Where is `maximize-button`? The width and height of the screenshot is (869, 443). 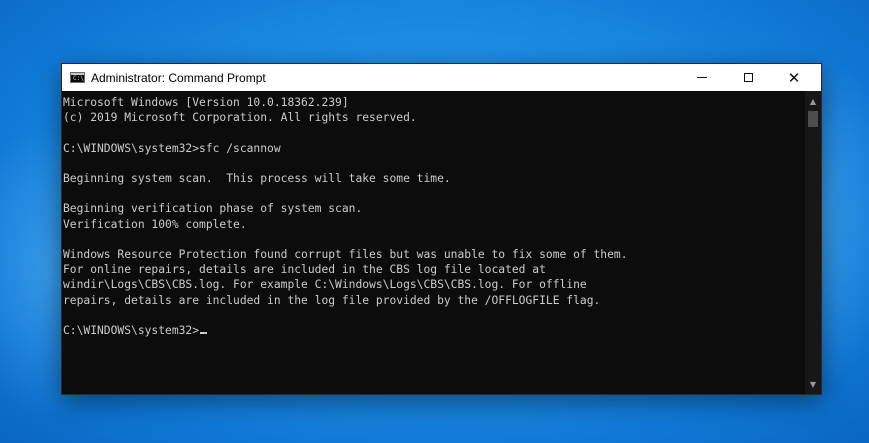 maximize-button is located at coordinates (748, 77).